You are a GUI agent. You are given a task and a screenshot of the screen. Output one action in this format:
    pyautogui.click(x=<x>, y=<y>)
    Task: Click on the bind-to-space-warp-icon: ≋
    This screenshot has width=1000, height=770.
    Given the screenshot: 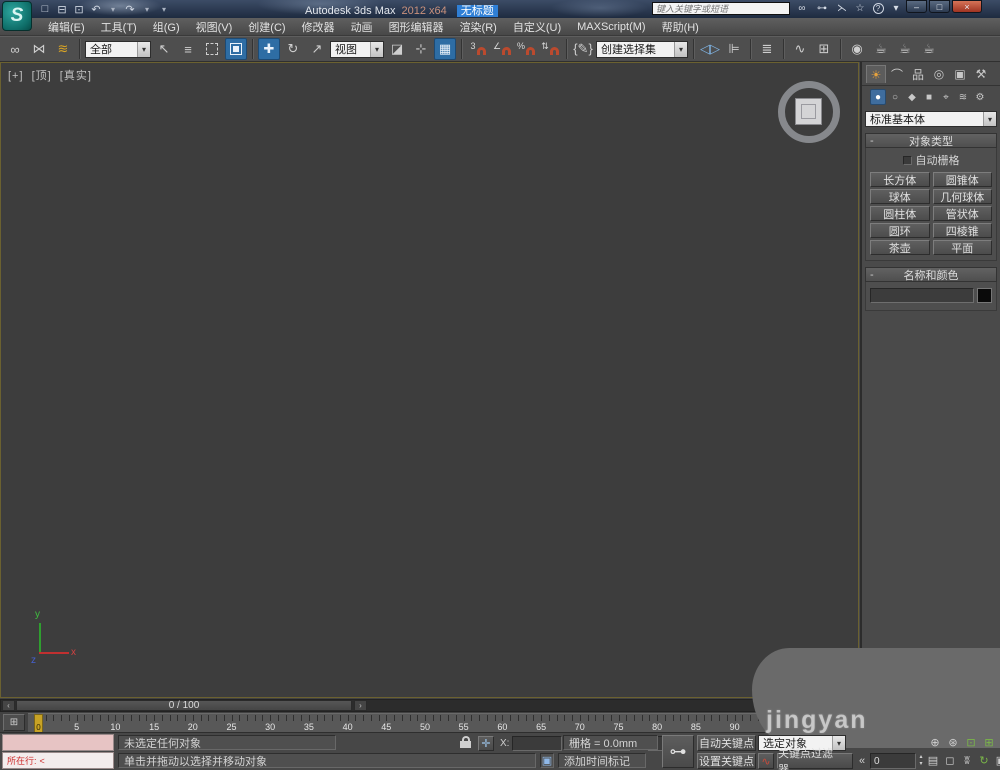 What is the action you would take?
    pyautogui.click(x=63, y=49)
    